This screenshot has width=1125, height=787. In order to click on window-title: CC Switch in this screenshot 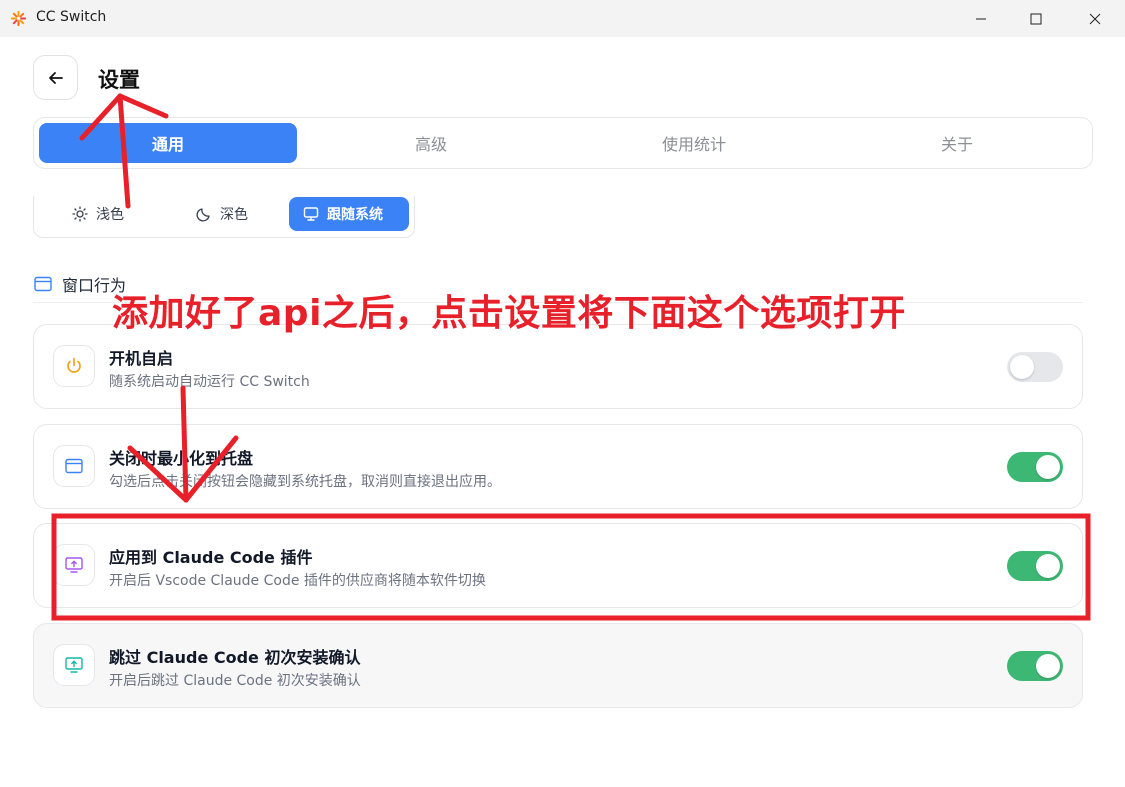, I will do `click(71, 17)`.